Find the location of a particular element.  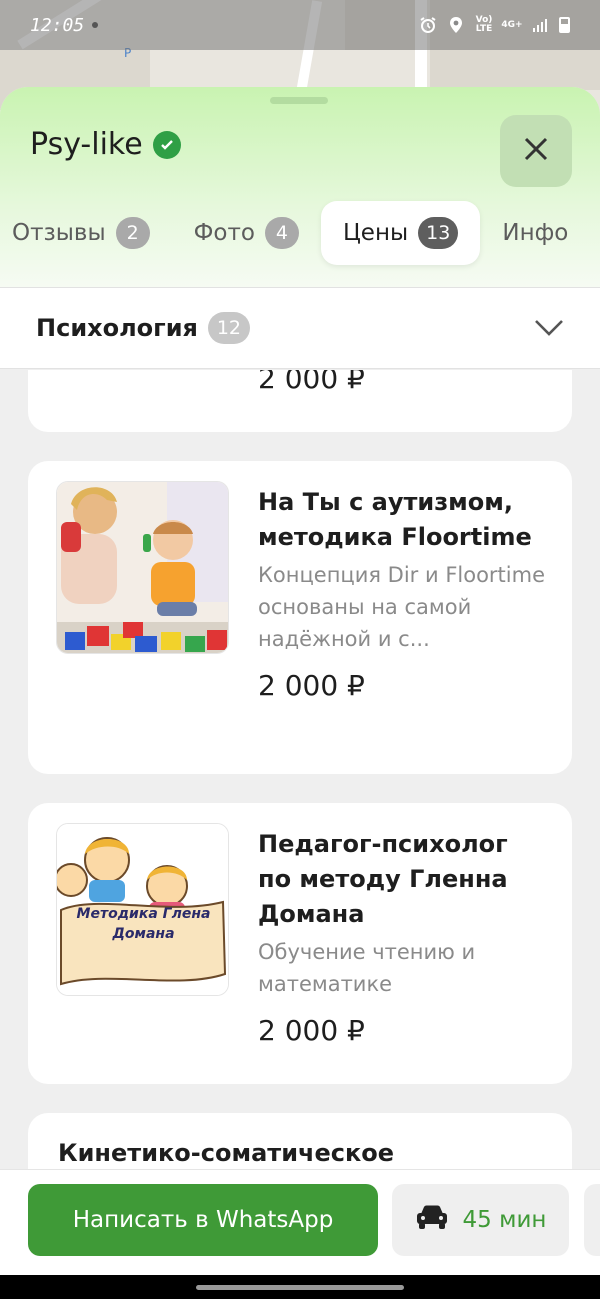

title-row: Psy-like is located at coordinates (105, 144).